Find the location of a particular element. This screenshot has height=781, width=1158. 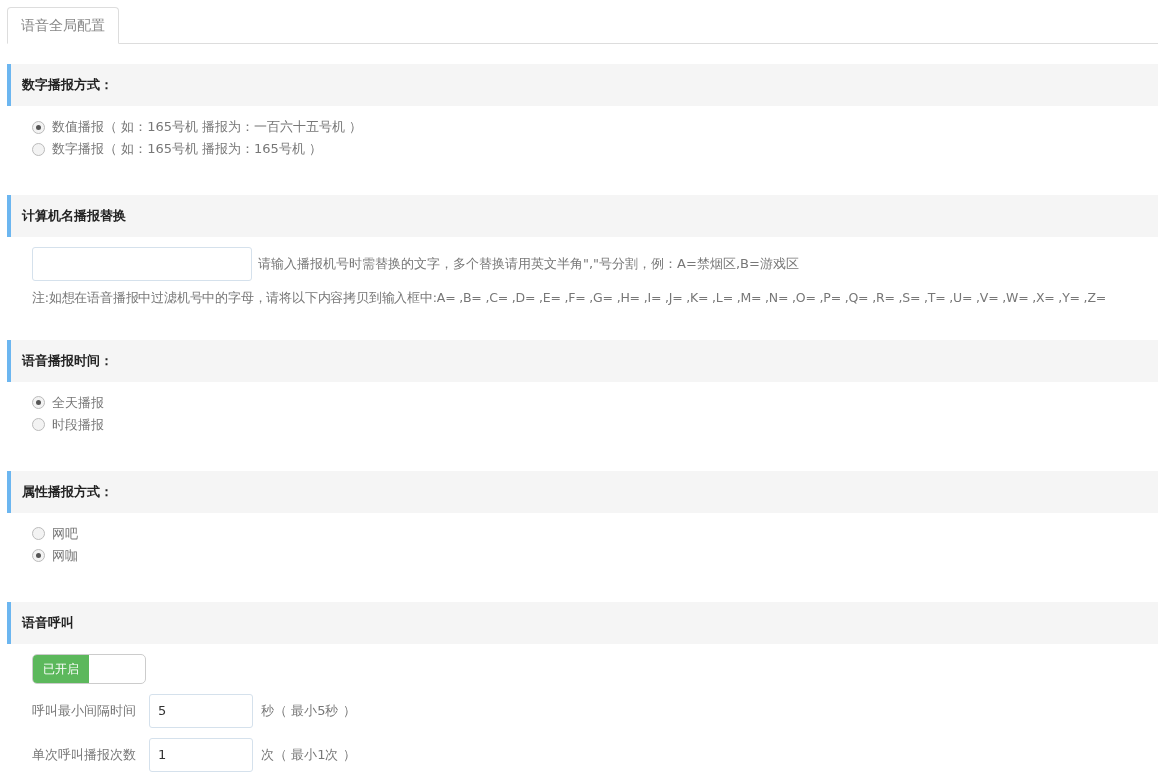

replace-input is located at coordinates (142, 264).